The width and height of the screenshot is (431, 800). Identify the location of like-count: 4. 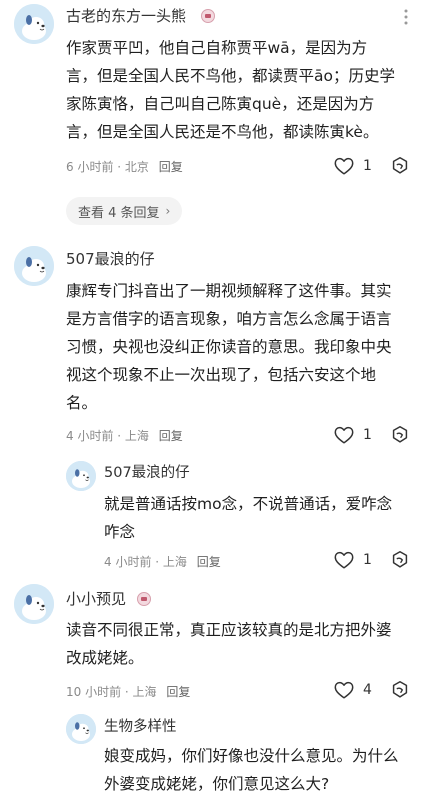
(367, 690).